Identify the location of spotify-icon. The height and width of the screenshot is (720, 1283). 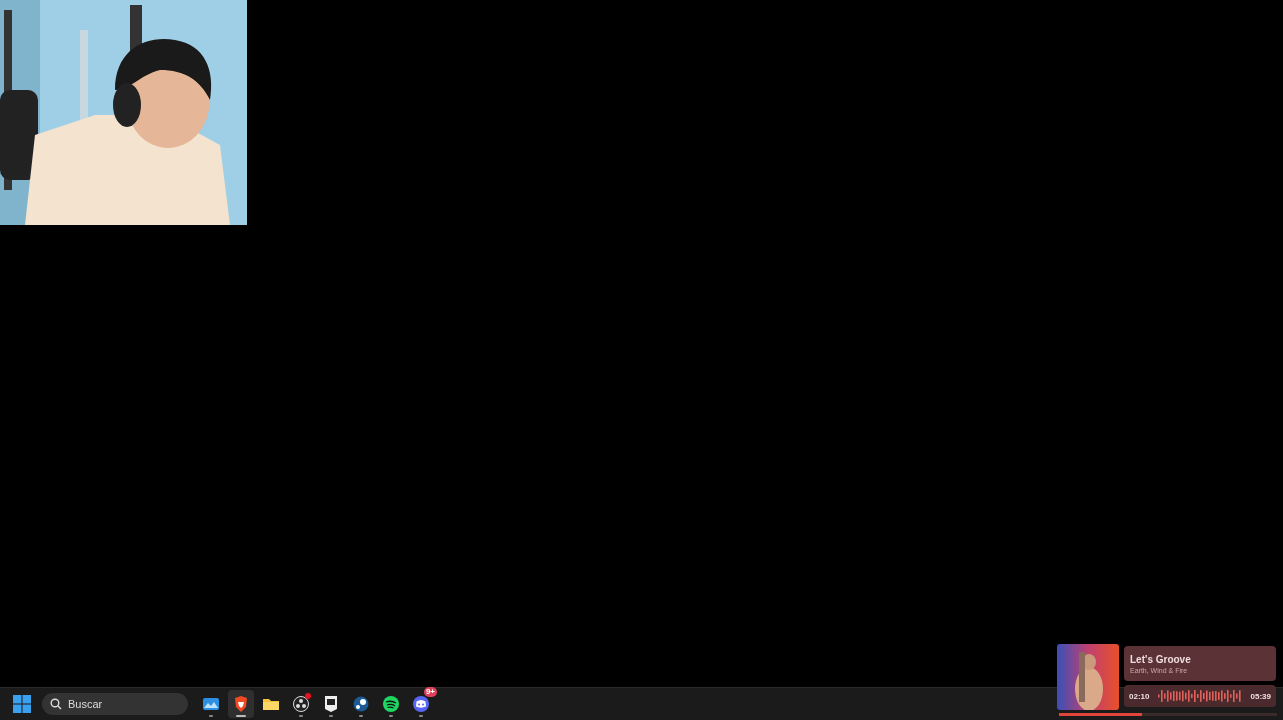
(391, 704).